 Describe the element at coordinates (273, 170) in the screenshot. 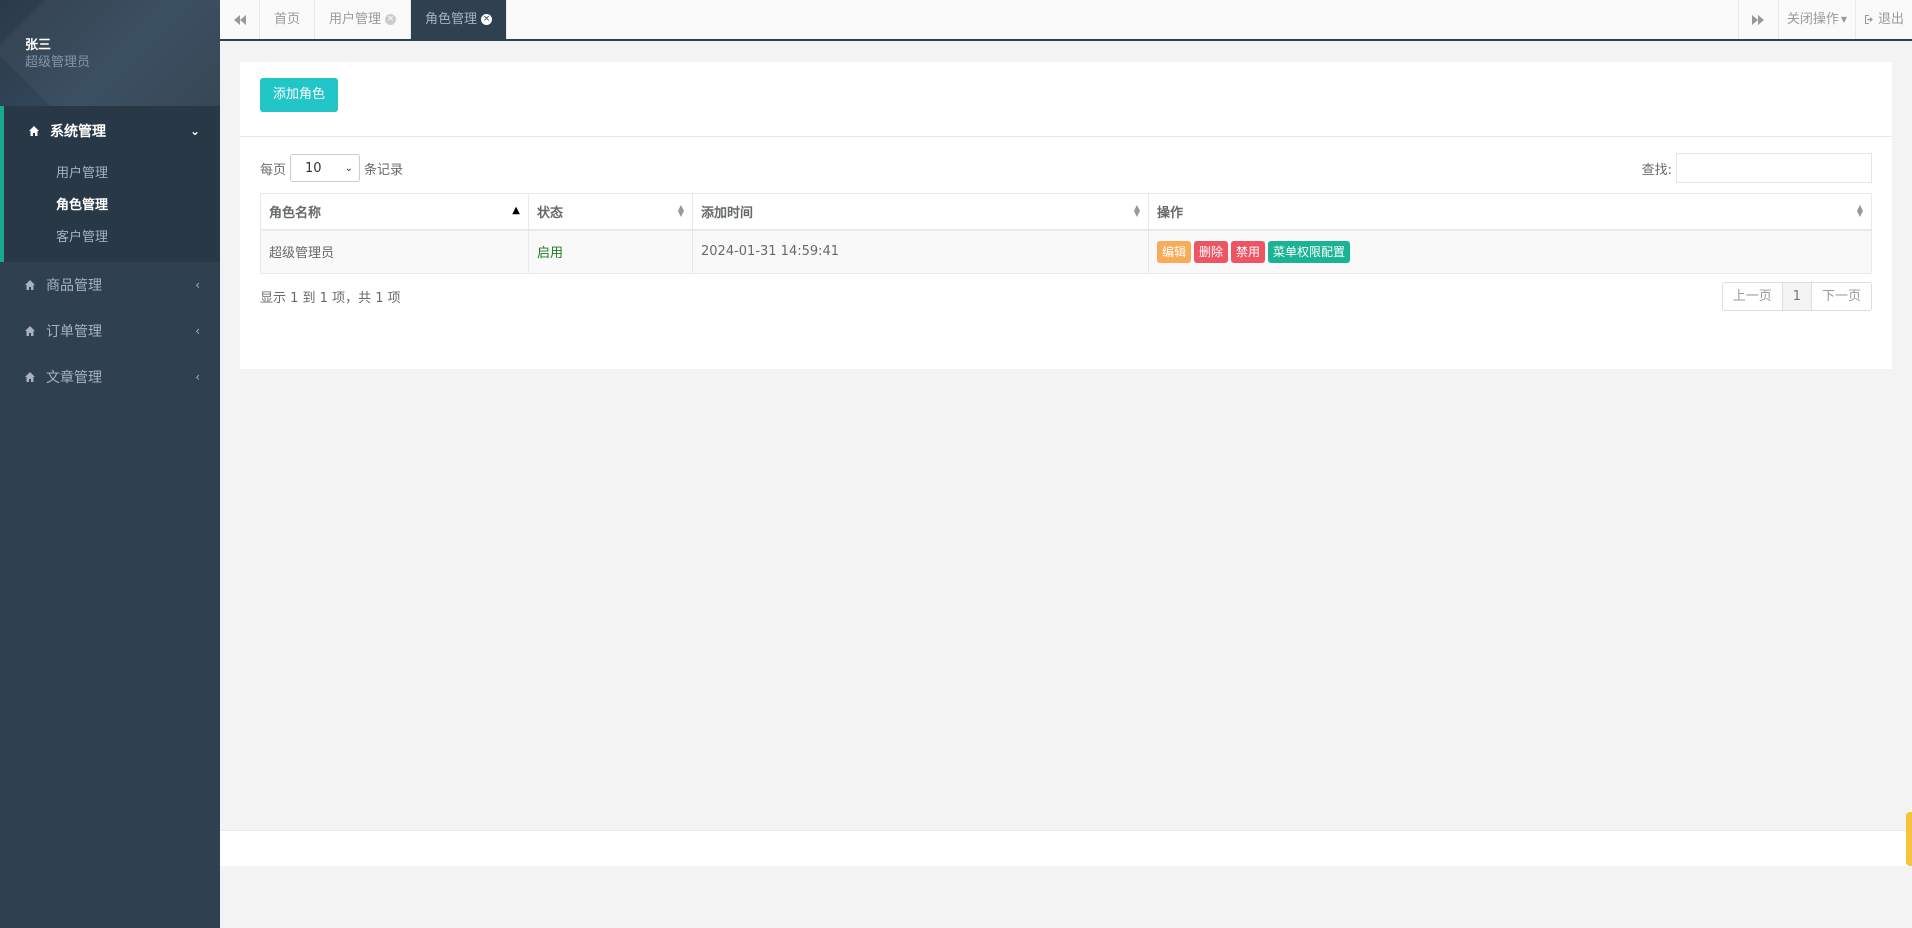

I see `per-page-label: 每页` at that location.